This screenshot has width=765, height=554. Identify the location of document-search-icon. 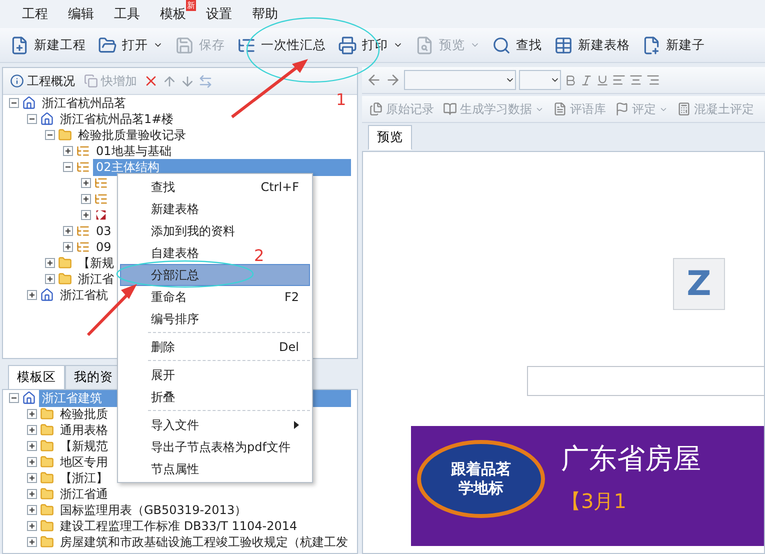
(424, 45).